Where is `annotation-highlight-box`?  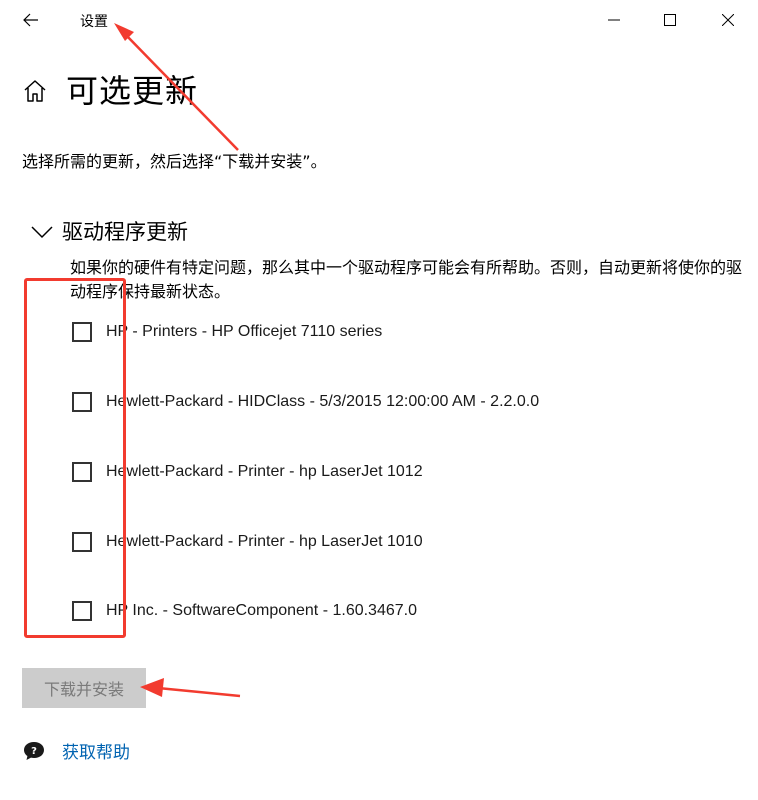 annotation-highlight-box is located at coordinates (75, 458).